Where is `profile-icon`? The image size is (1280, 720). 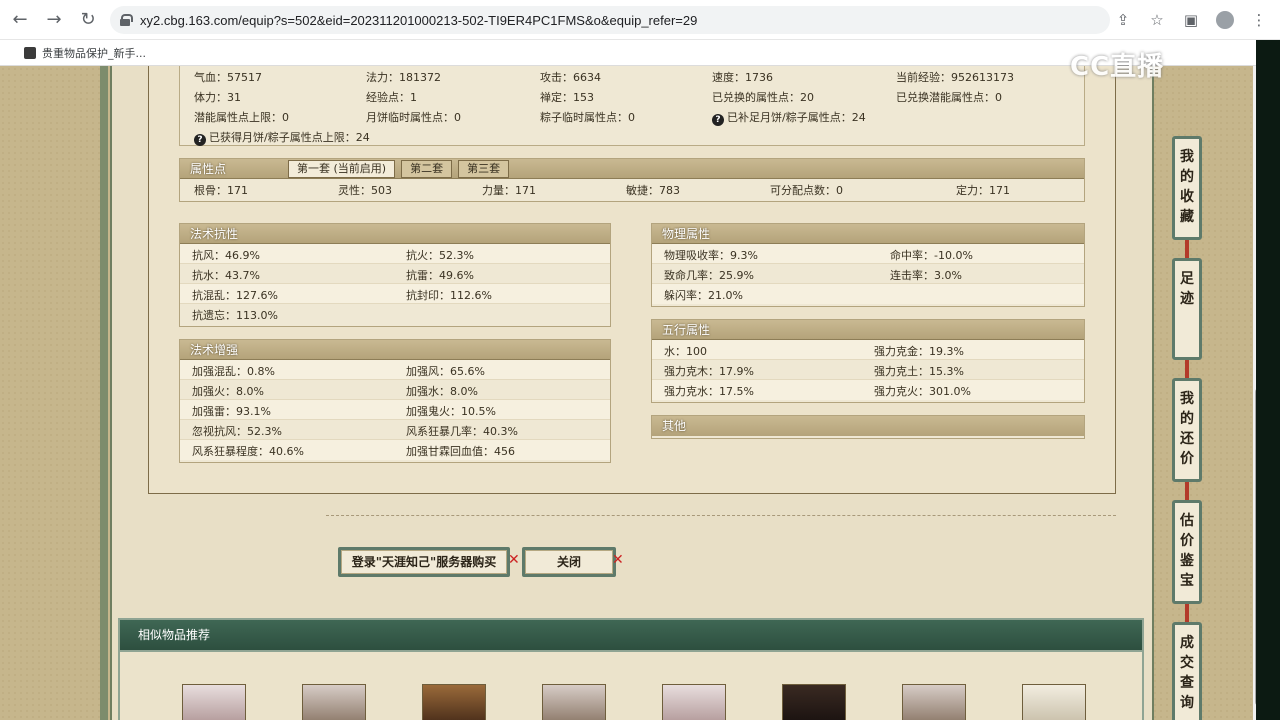 profile-icon is located at coordinates (1225, 20).